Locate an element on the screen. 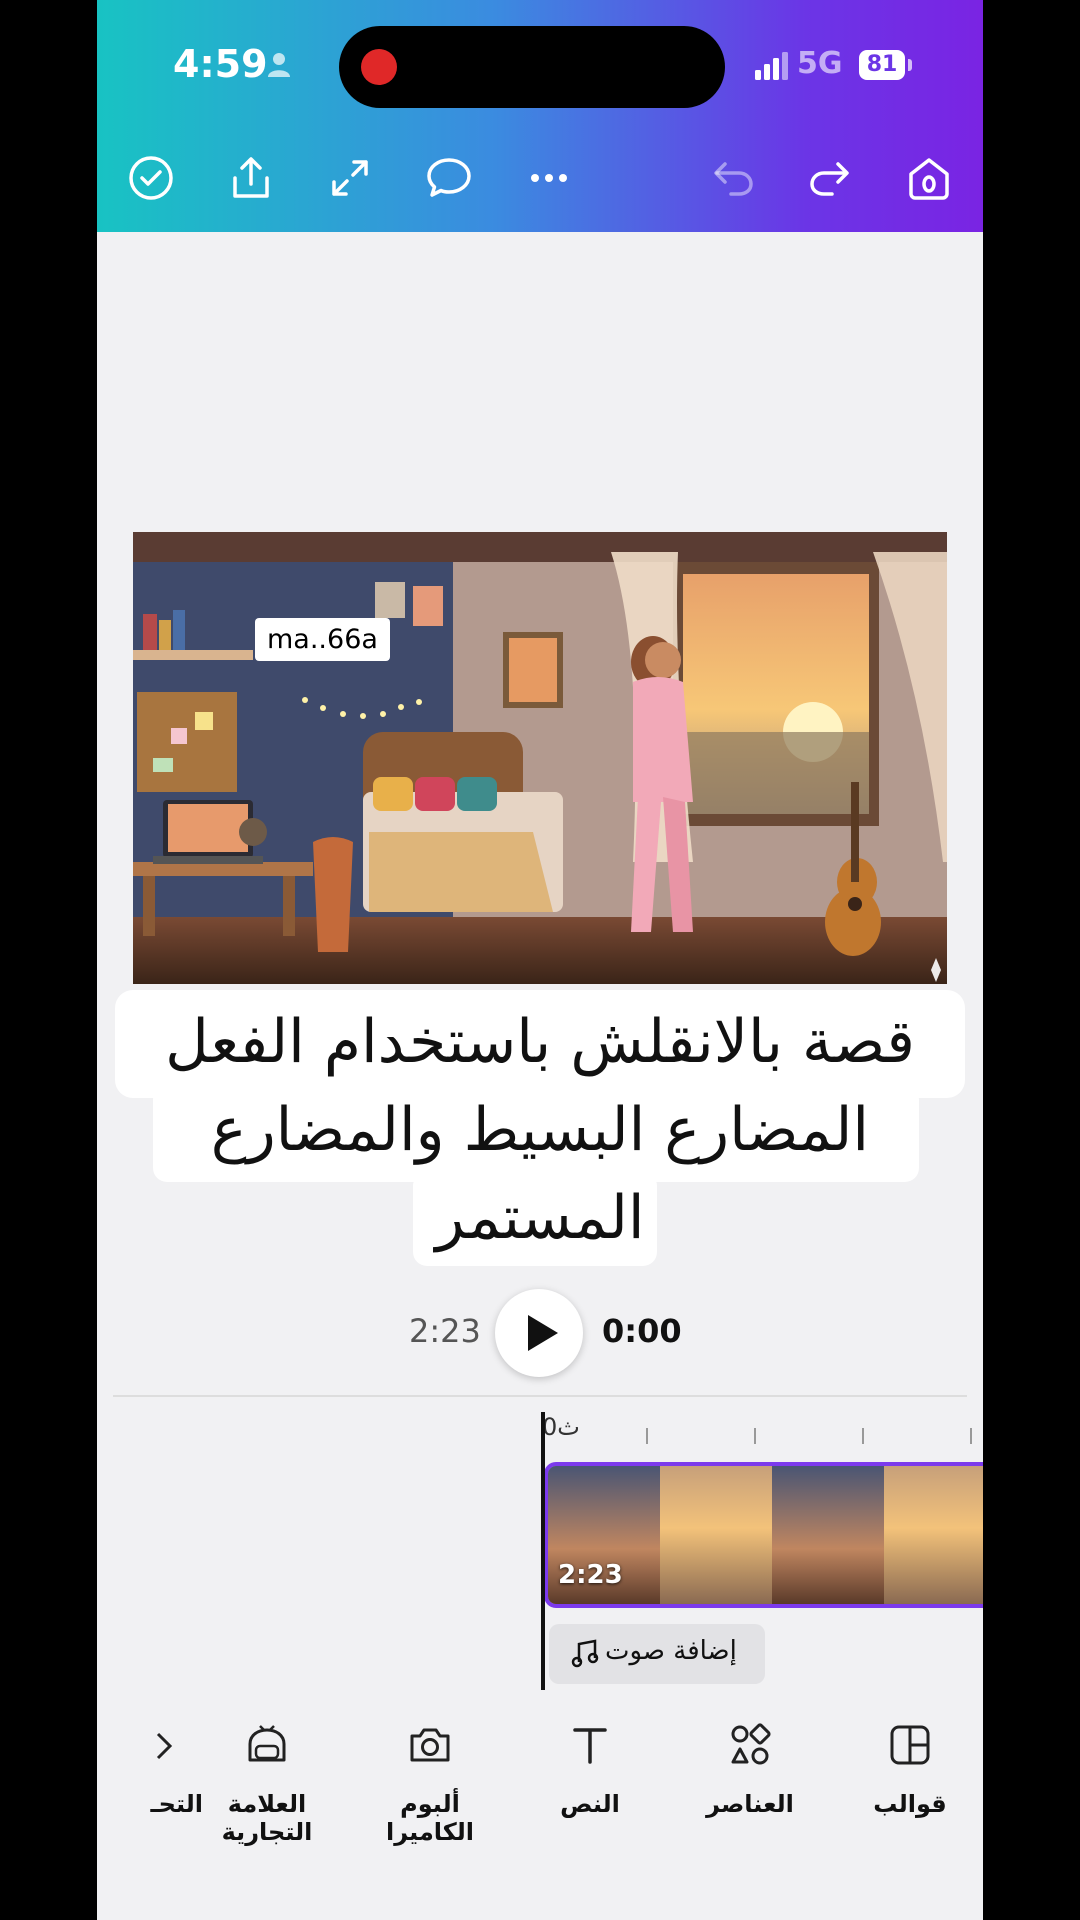  home-icon is located at coordinates (929, 178).